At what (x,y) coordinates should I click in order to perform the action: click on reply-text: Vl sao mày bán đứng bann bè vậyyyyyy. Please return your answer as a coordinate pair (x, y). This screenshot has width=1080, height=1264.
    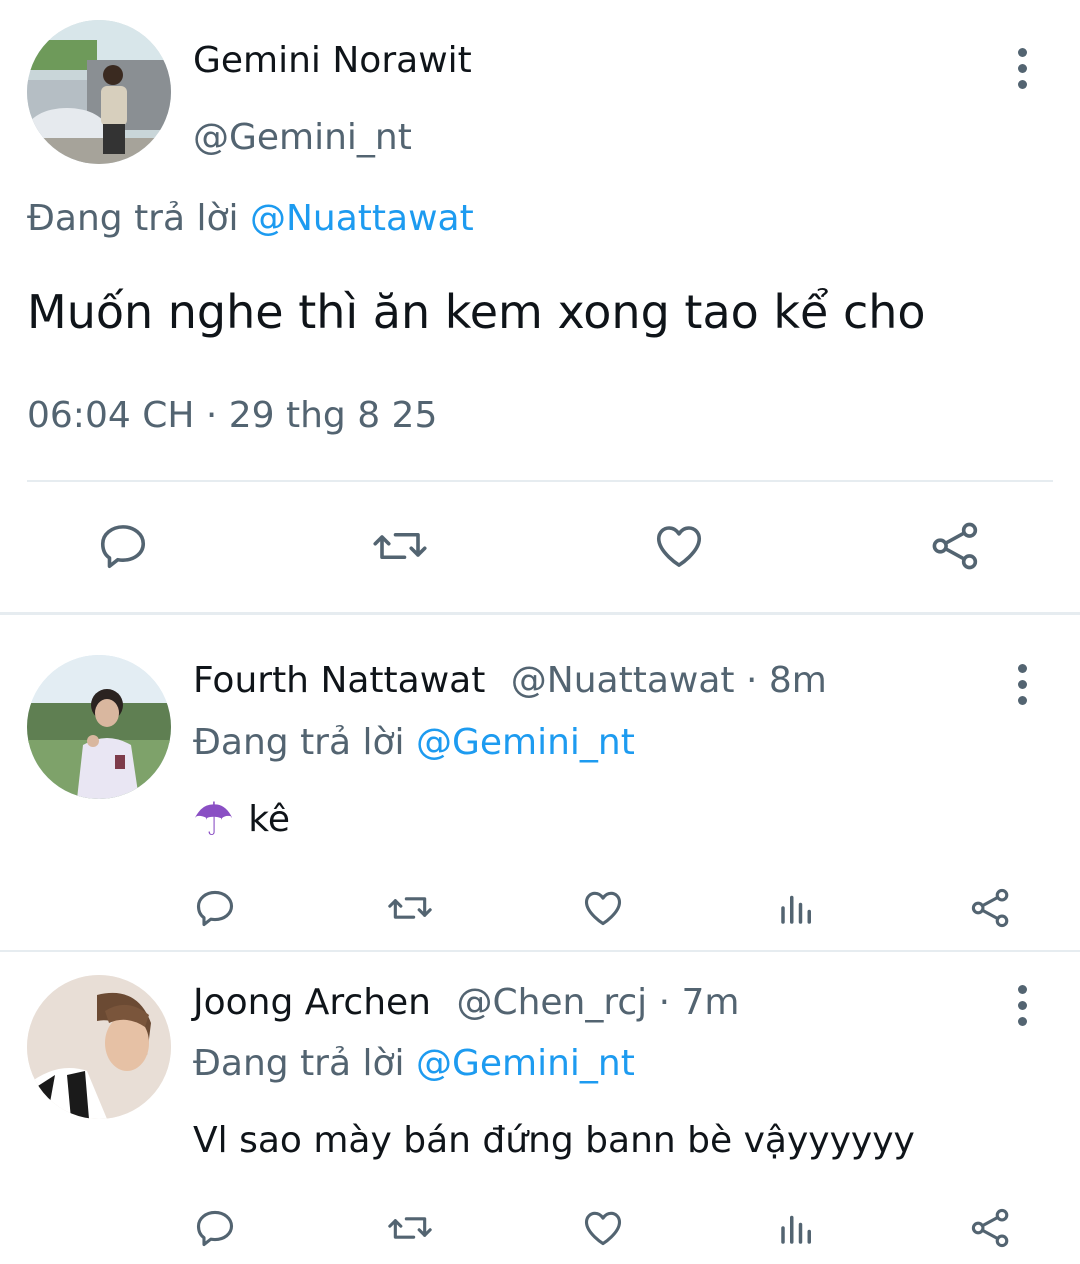
    Looking at the image, I should click on (554, 1140).